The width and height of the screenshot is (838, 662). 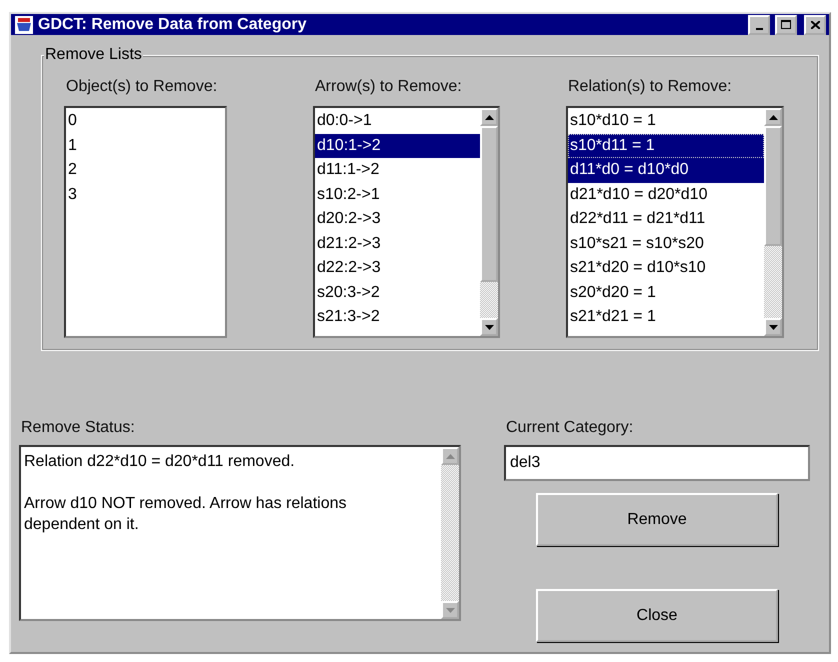 I want to click on list-item: d21:2->3, so click(x=397, y=244).